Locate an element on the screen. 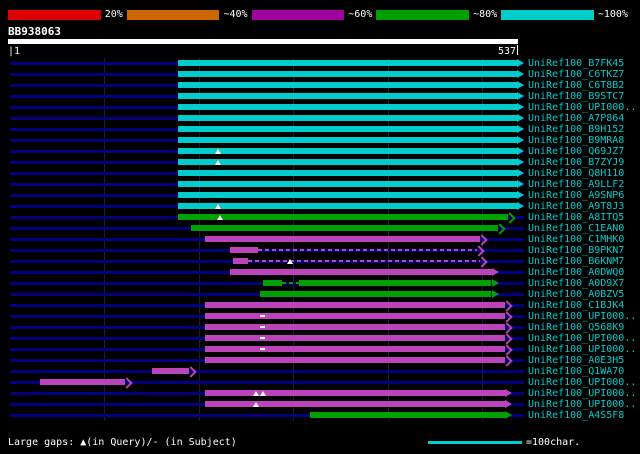  hit-label: UniRef100_C1EAN0 is located at coordinates (576, 228).